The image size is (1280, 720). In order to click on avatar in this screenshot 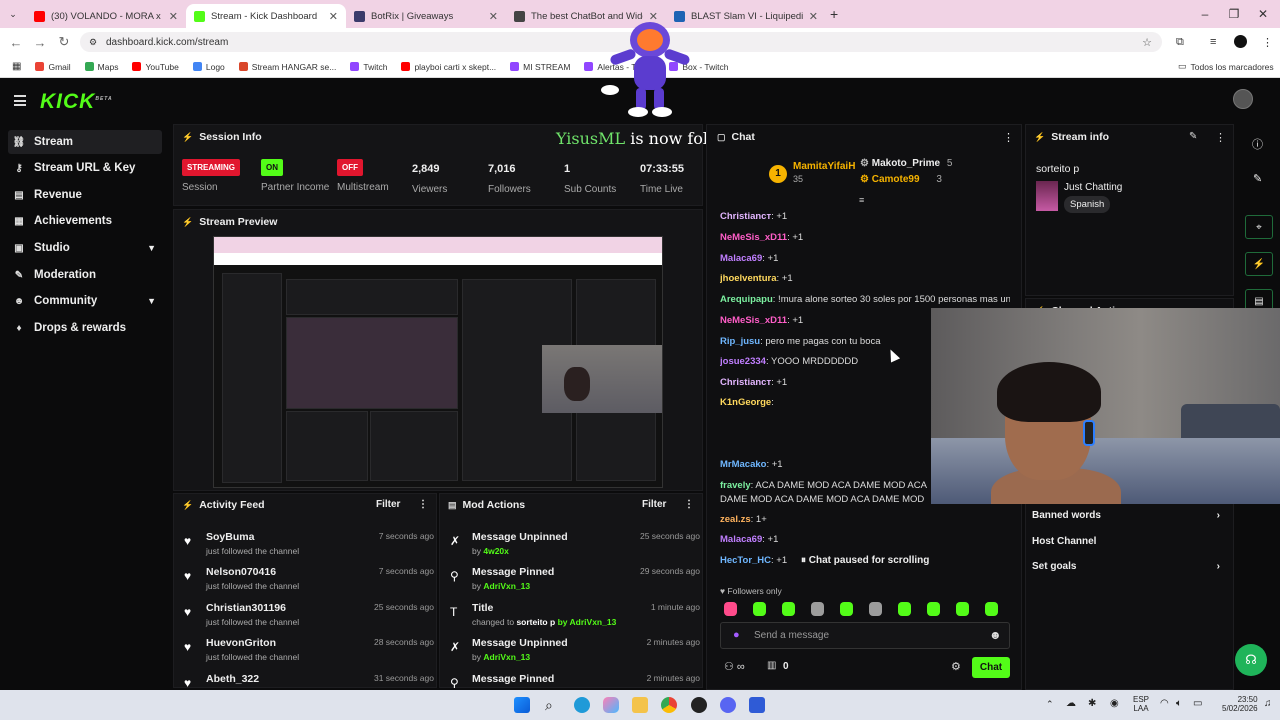, I will do `click(1243, 99)`.